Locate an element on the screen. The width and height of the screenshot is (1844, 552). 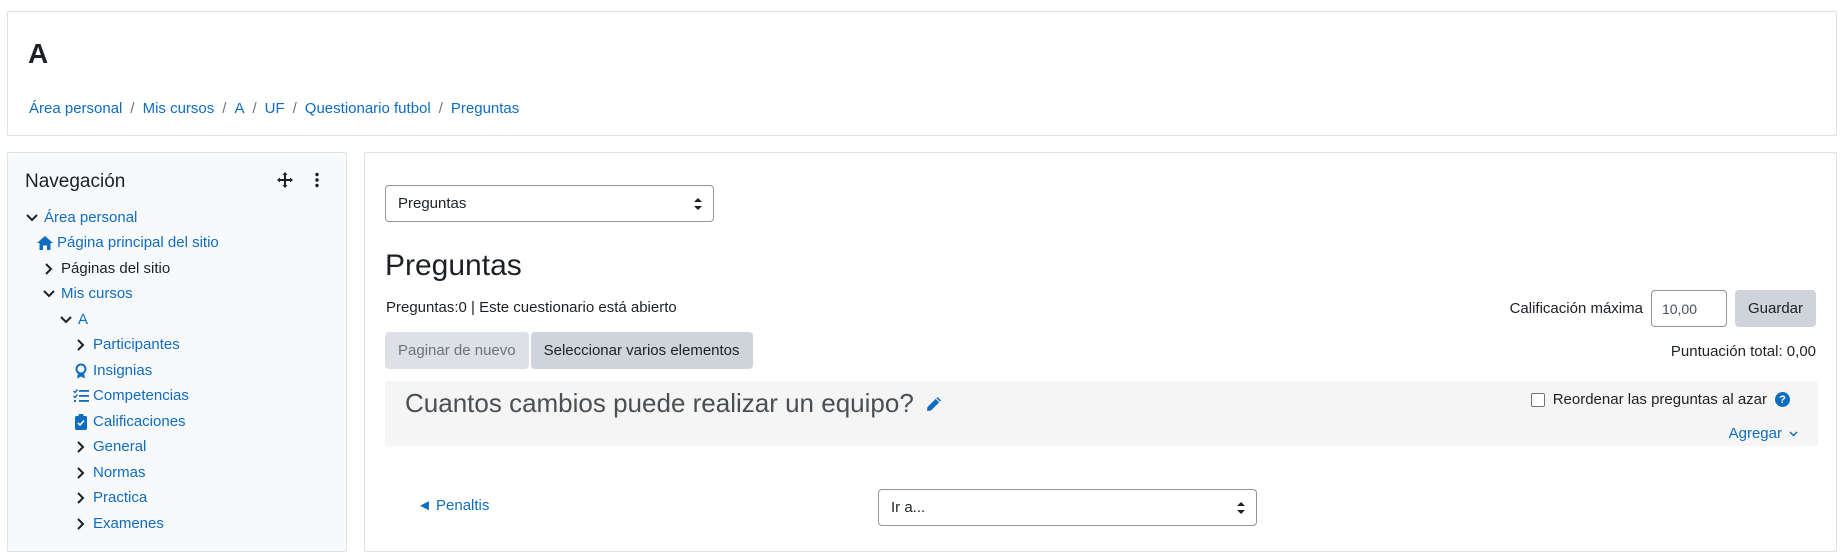
nav-item-home: Página principal del sitio is located at coordinates (128, 242).